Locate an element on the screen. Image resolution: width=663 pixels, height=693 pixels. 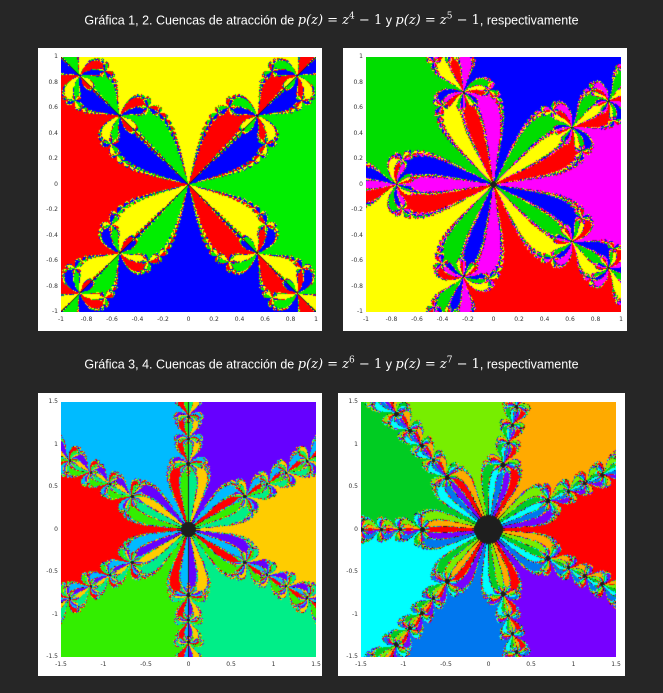
caption-1-tail-1: − 1 is located at coordinates (368, 21).